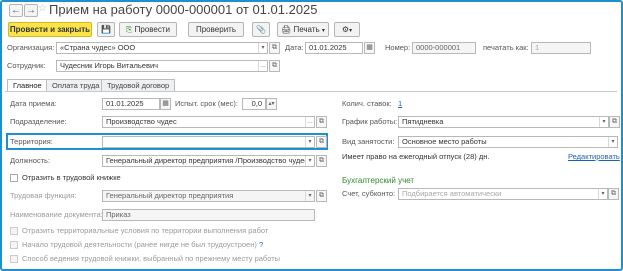  What do you see at coordinates (43, 195) in the screenshot?
I see `labor-function-label: Трудовая функция:` at bounding box center [43, 195].